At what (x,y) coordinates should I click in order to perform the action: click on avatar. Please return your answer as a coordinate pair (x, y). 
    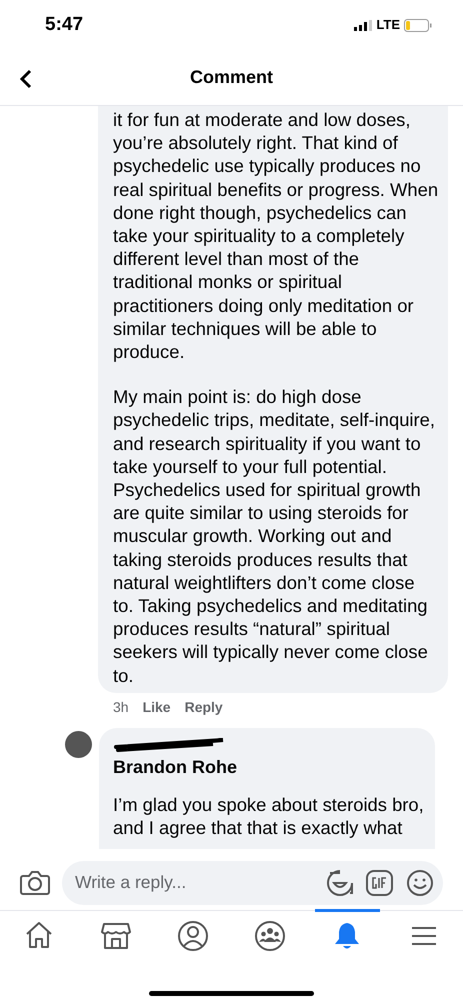
    Looking at the image, I should click on (78, 744).